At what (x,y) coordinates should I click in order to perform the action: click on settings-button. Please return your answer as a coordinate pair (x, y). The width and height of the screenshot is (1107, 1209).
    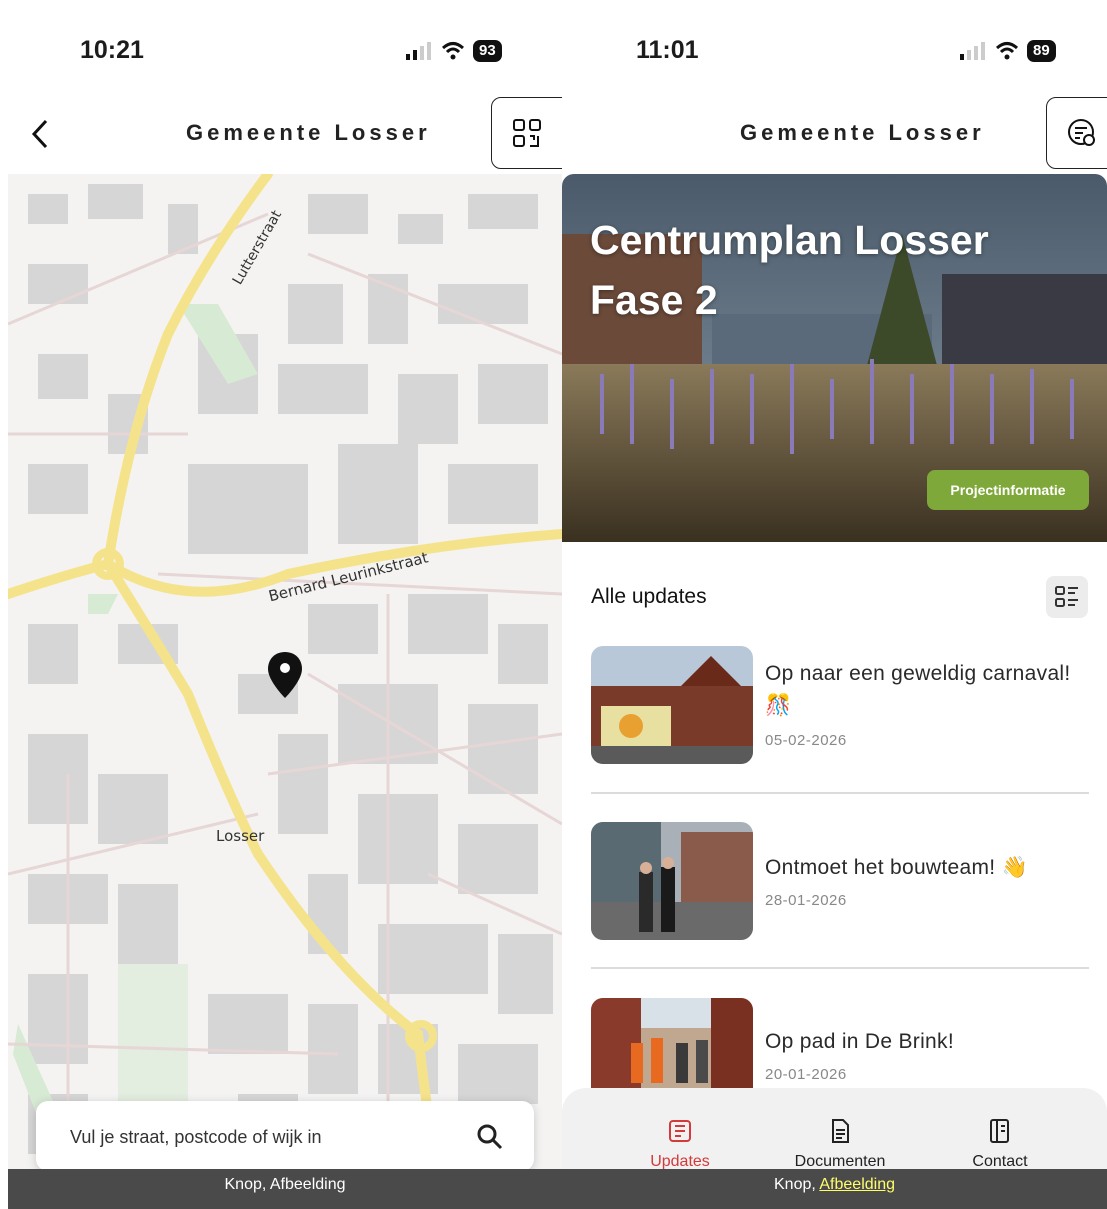
    Looking at the image, I should click on (1076, 133).